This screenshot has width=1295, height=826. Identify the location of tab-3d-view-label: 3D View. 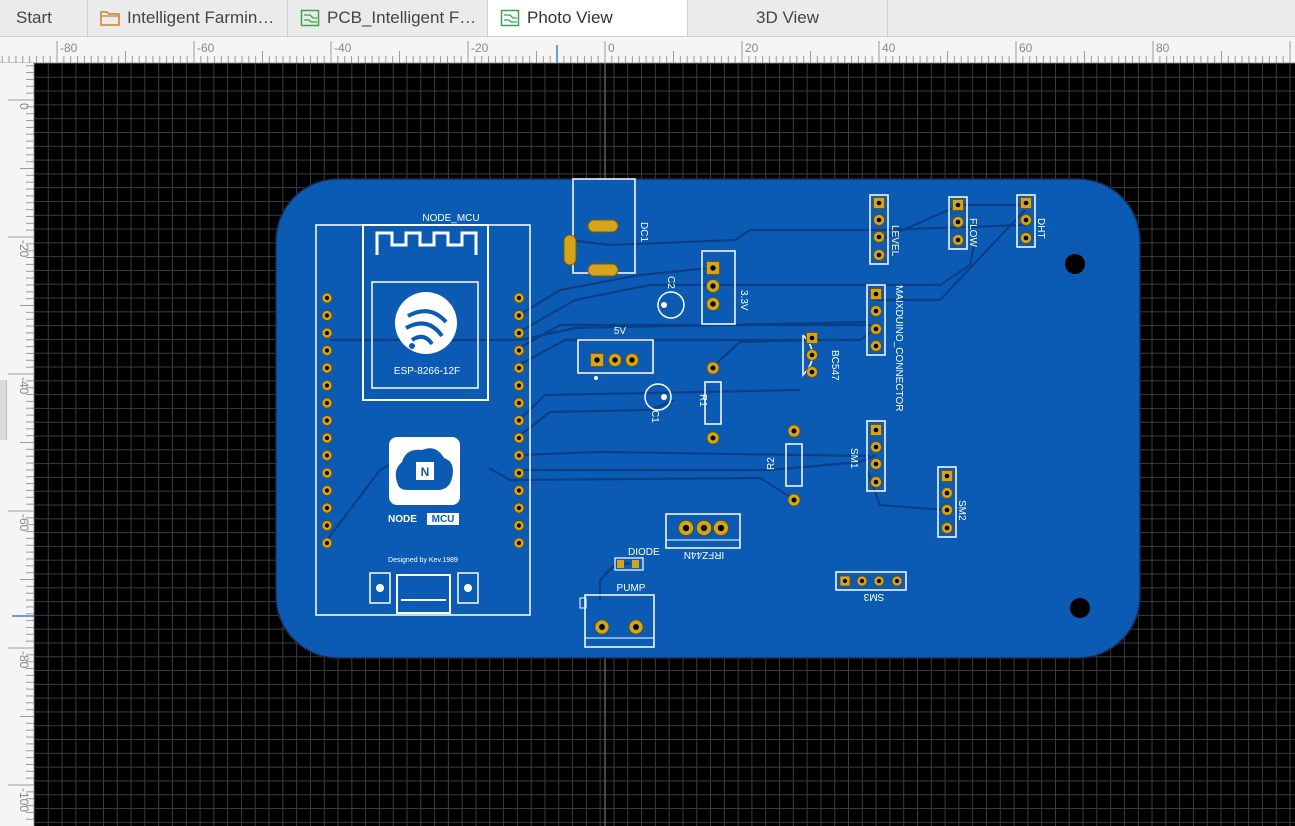
(787, 17).